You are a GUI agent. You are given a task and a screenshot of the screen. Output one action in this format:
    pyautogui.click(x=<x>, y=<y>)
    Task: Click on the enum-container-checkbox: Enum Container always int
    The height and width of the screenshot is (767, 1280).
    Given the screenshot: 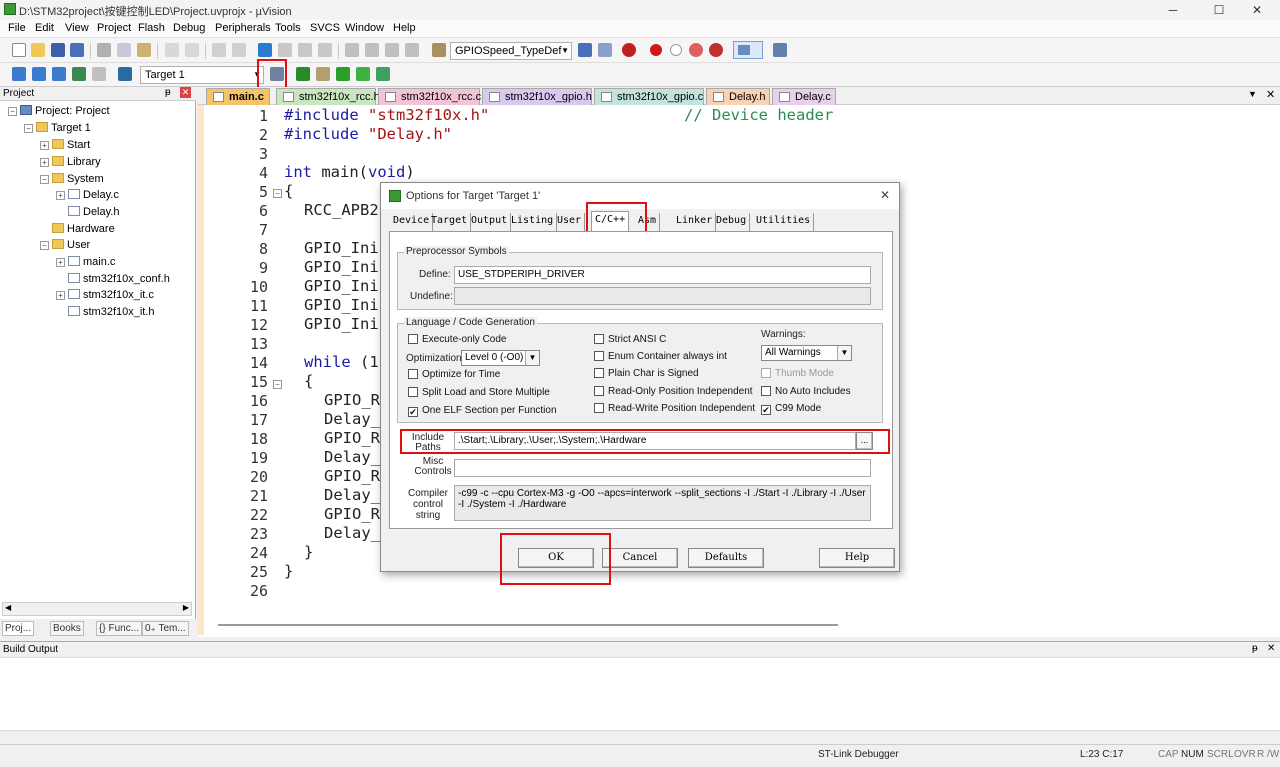 What is the action you would take?
    pyautogui.click(x=660, y=356)
    